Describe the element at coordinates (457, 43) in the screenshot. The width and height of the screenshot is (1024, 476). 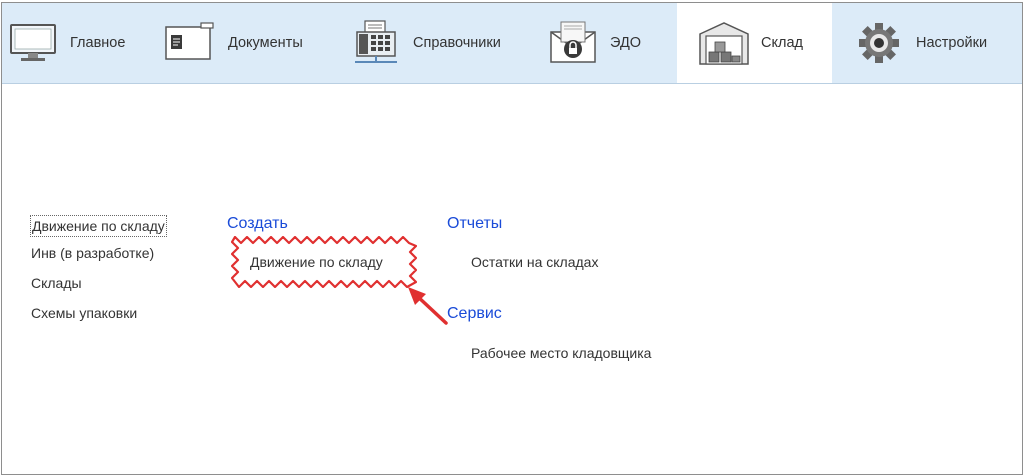
I see `tab-label: Справочники` at that location.